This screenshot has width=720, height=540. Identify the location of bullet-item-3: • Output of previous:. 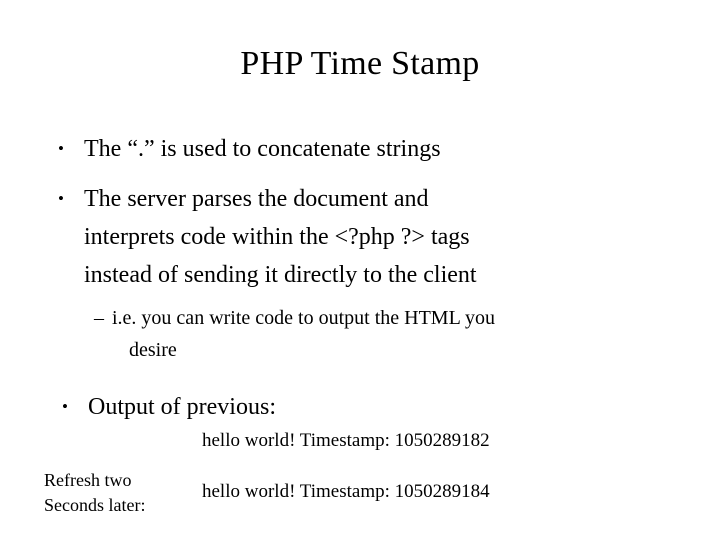
(366, 407).